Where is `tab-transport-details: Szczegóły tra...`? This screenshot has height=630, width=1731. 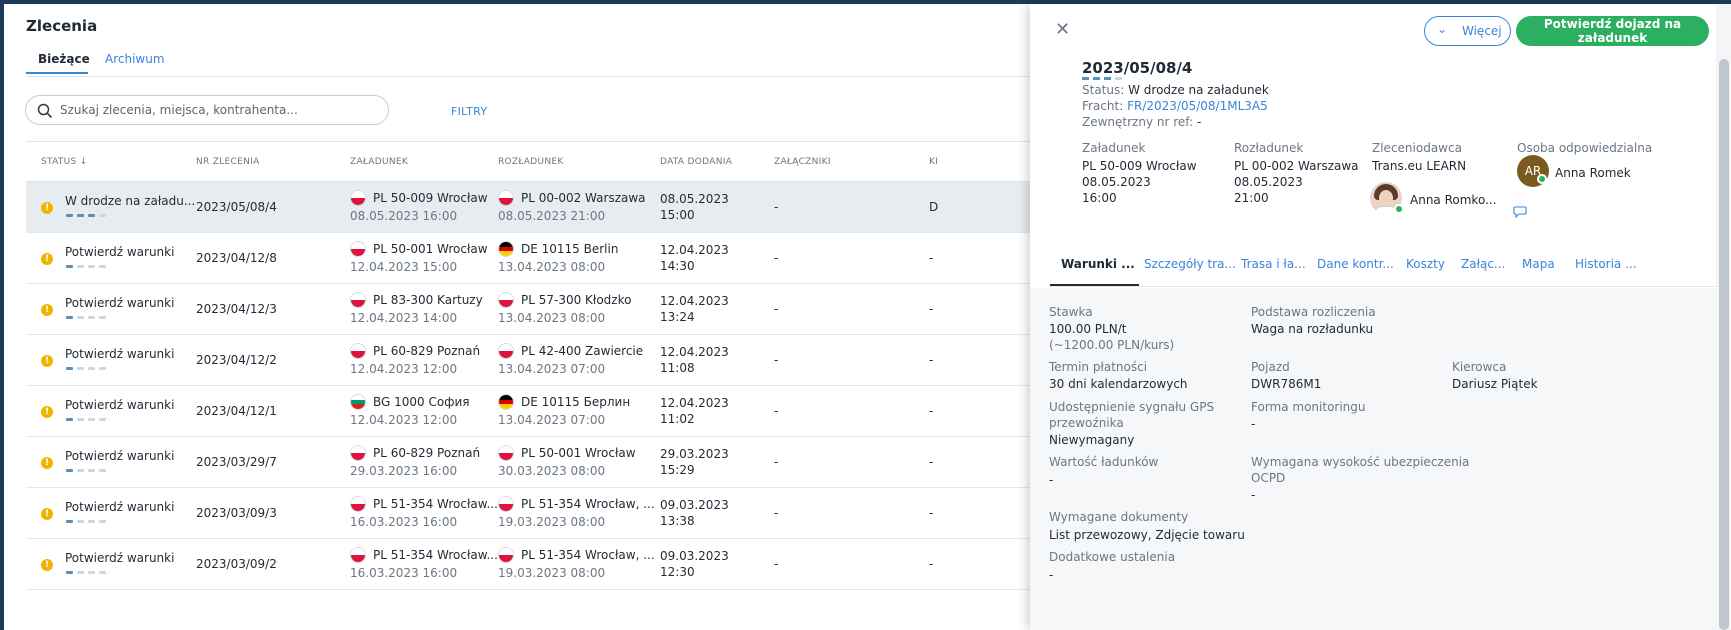
tab-transport-details: Szczegóły tra... is located at coordinates (1190, 264).